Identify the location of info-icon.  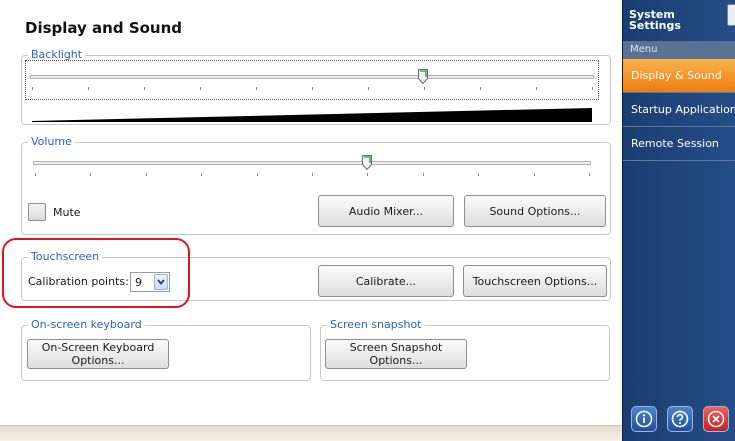
(644, 419).